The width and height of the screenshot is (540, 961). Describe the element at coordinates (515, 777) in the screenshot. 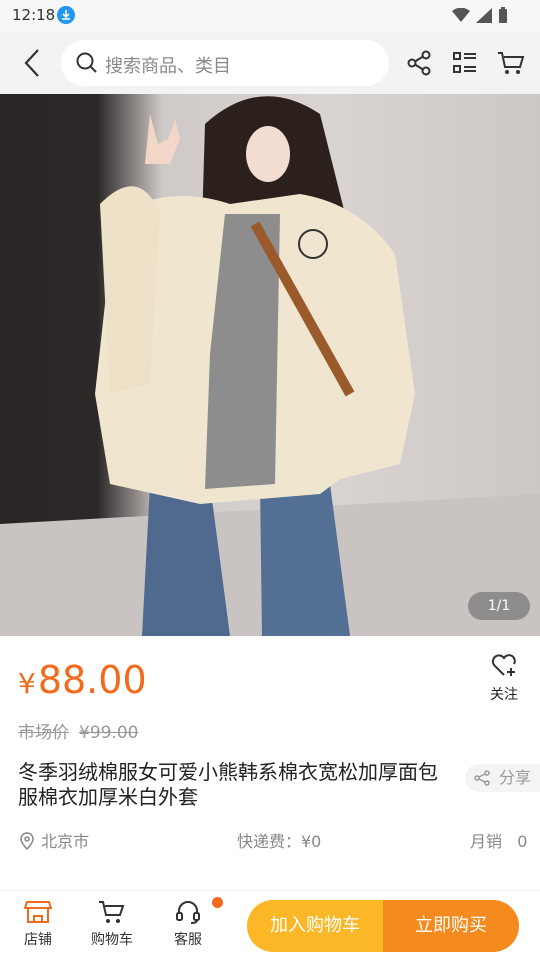

I see `share-label: 分享` at that location.